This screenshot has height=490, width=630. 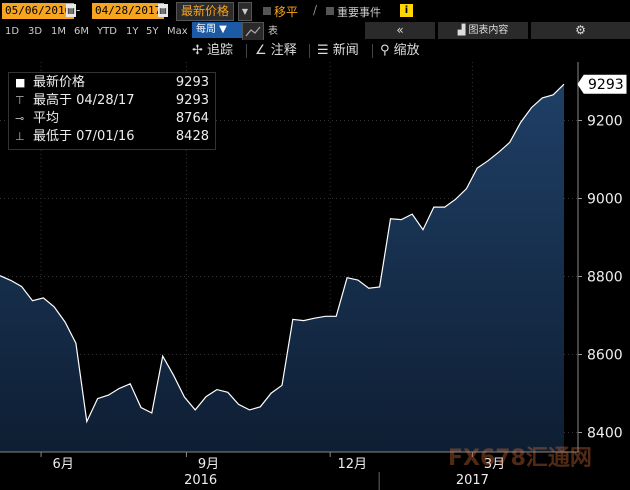 I want to click on legend-row-low: ⊥ 最低于 07/01/16 8428, so click(x=112, y=137).